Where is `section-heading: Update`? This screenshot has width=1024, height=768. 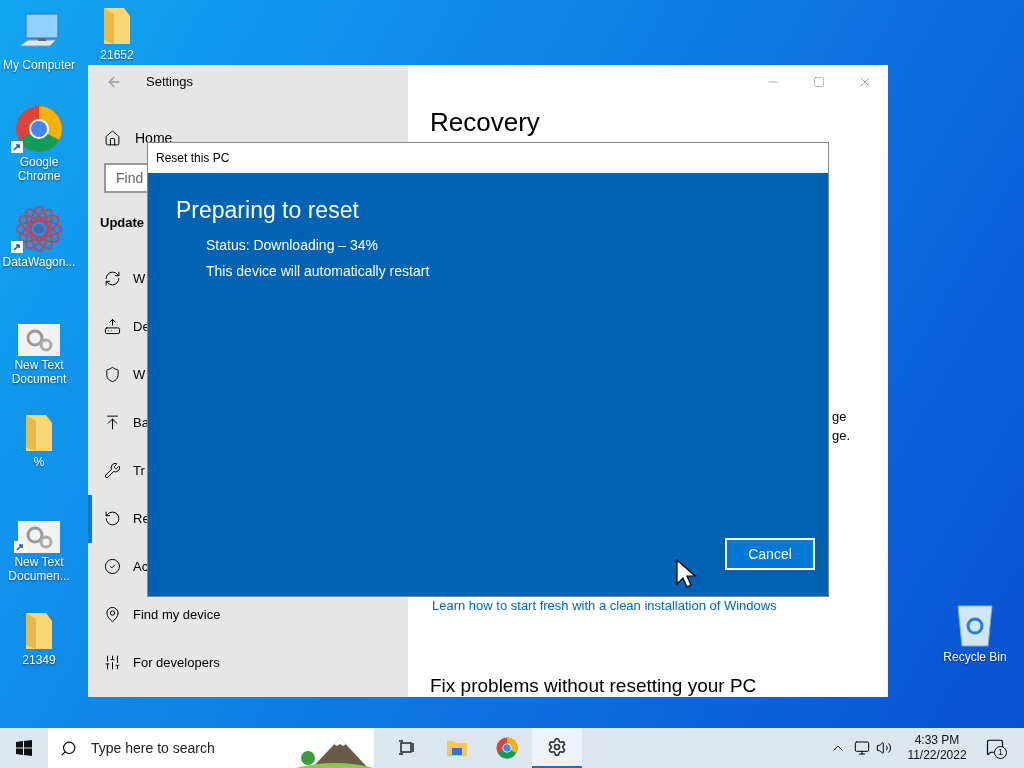 section-heading: Update is located at coordinates (123, 223).